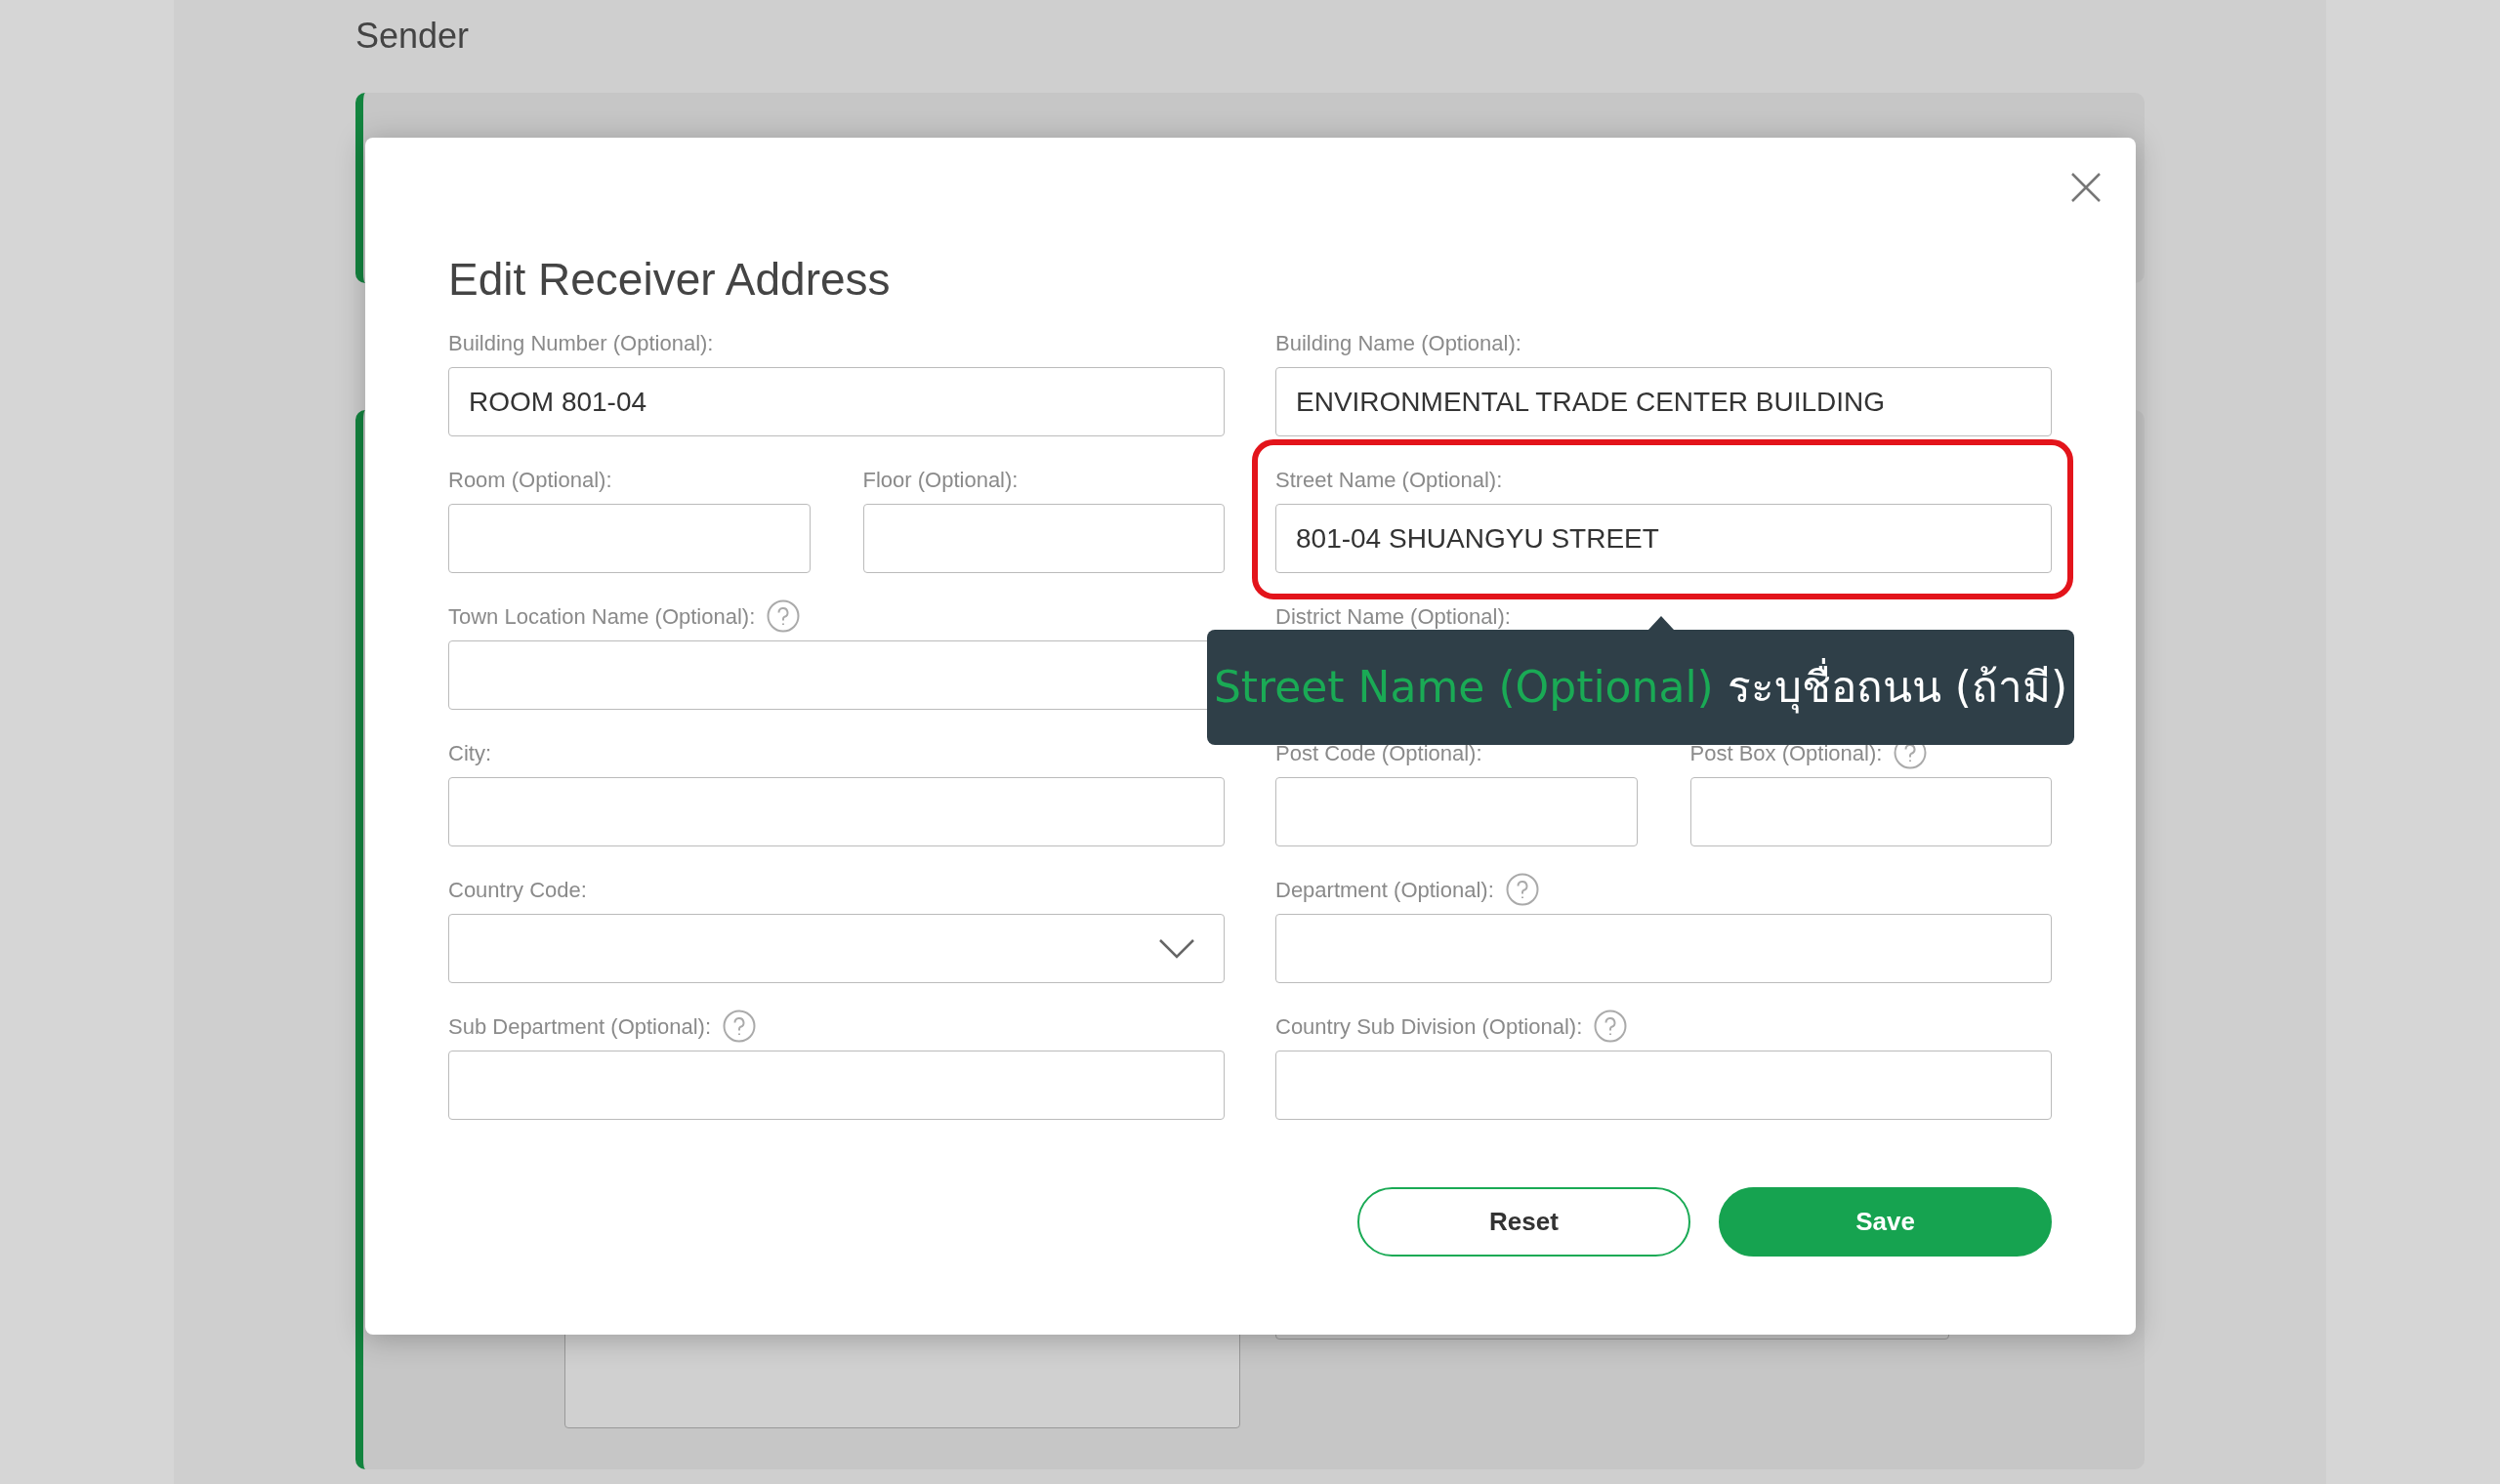 This screenshot has width=2500, height=1484. Describe the element at coordinates (530, 480) in the screenshot. I see `field-label: Room (Optional):` at that location.